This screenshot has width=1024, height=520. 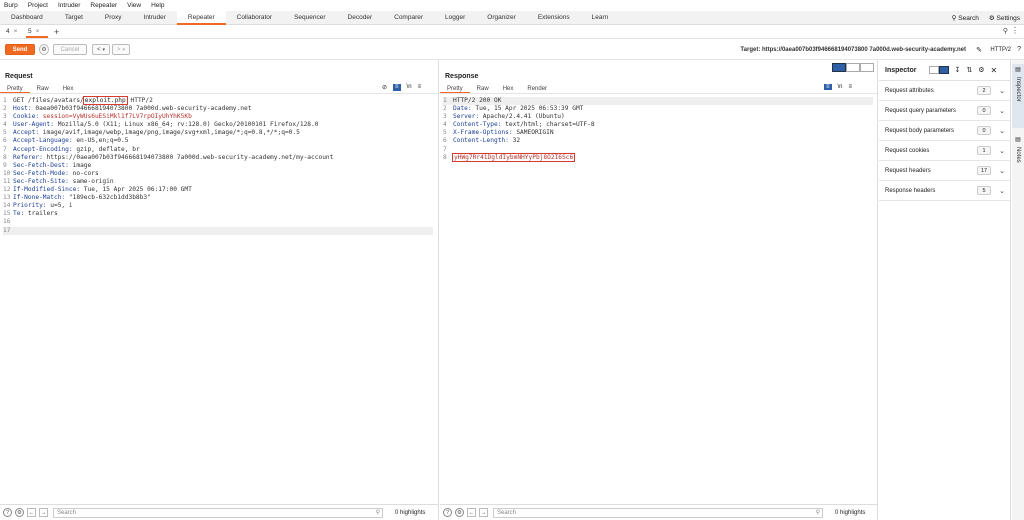 What do you see at coordinates (933, 70) in the screenshot?
I see `layout-list-icon` at bounding box center [933, 70].